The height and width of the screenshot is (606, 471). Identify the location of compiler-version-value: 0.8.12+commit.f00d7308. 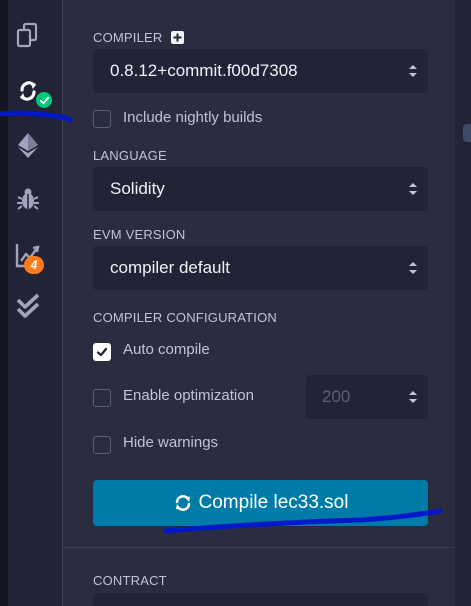
(204, 70).